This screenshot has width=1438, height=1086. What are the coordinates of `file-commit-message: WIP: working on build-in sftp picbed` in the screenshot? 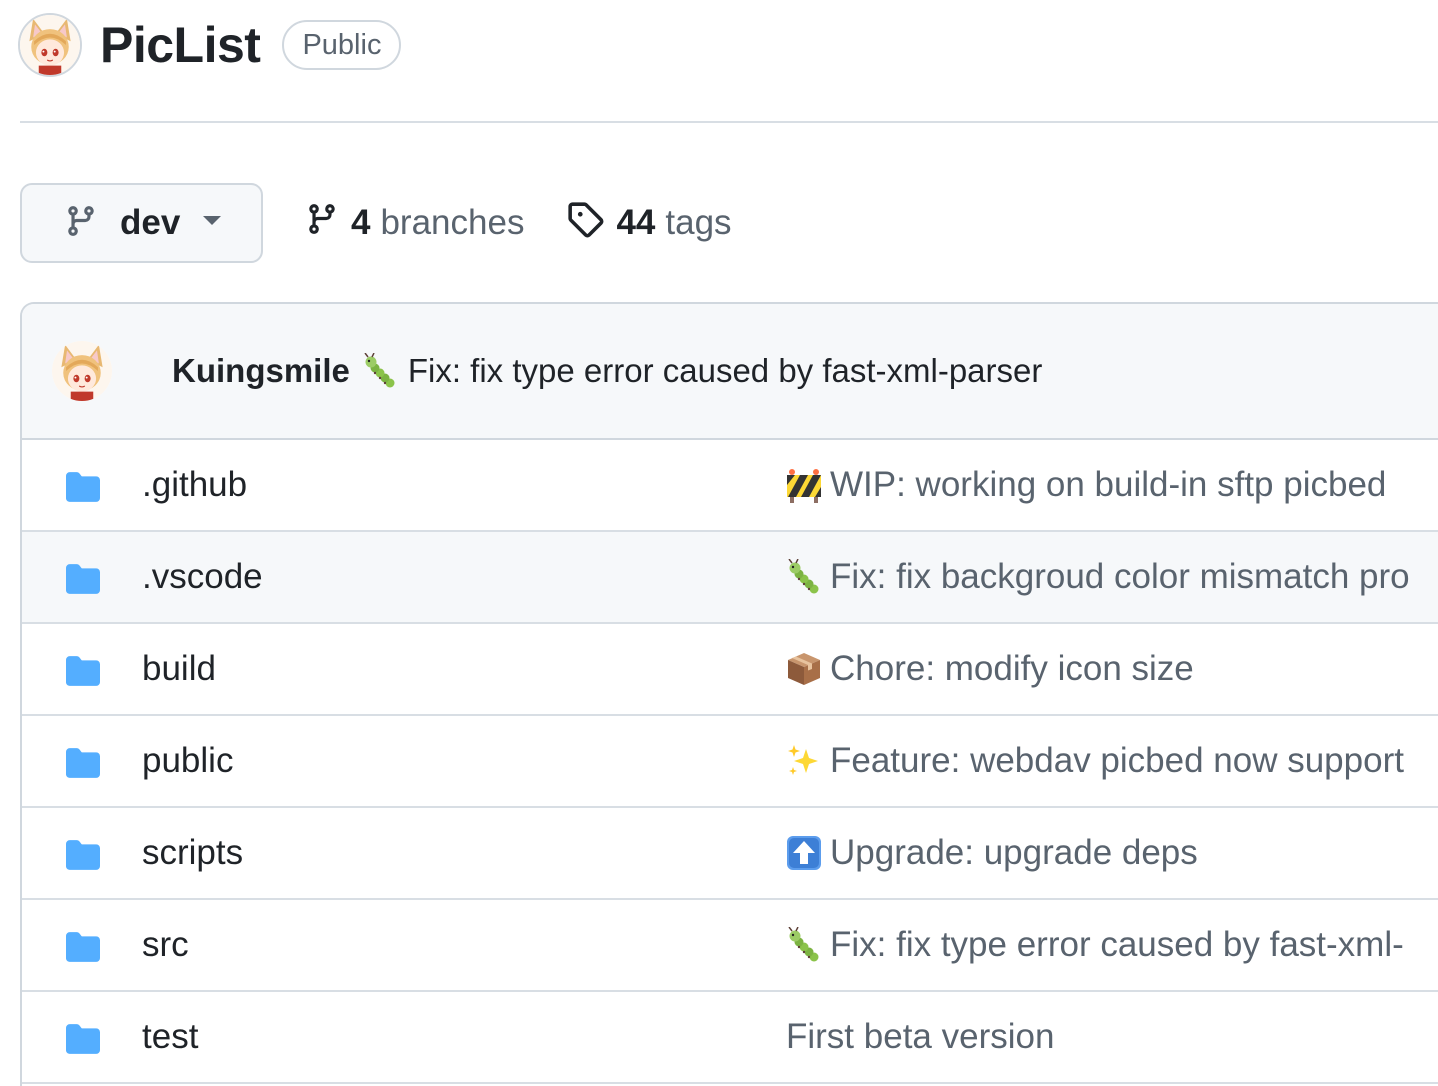 It's located at (1108, 484).